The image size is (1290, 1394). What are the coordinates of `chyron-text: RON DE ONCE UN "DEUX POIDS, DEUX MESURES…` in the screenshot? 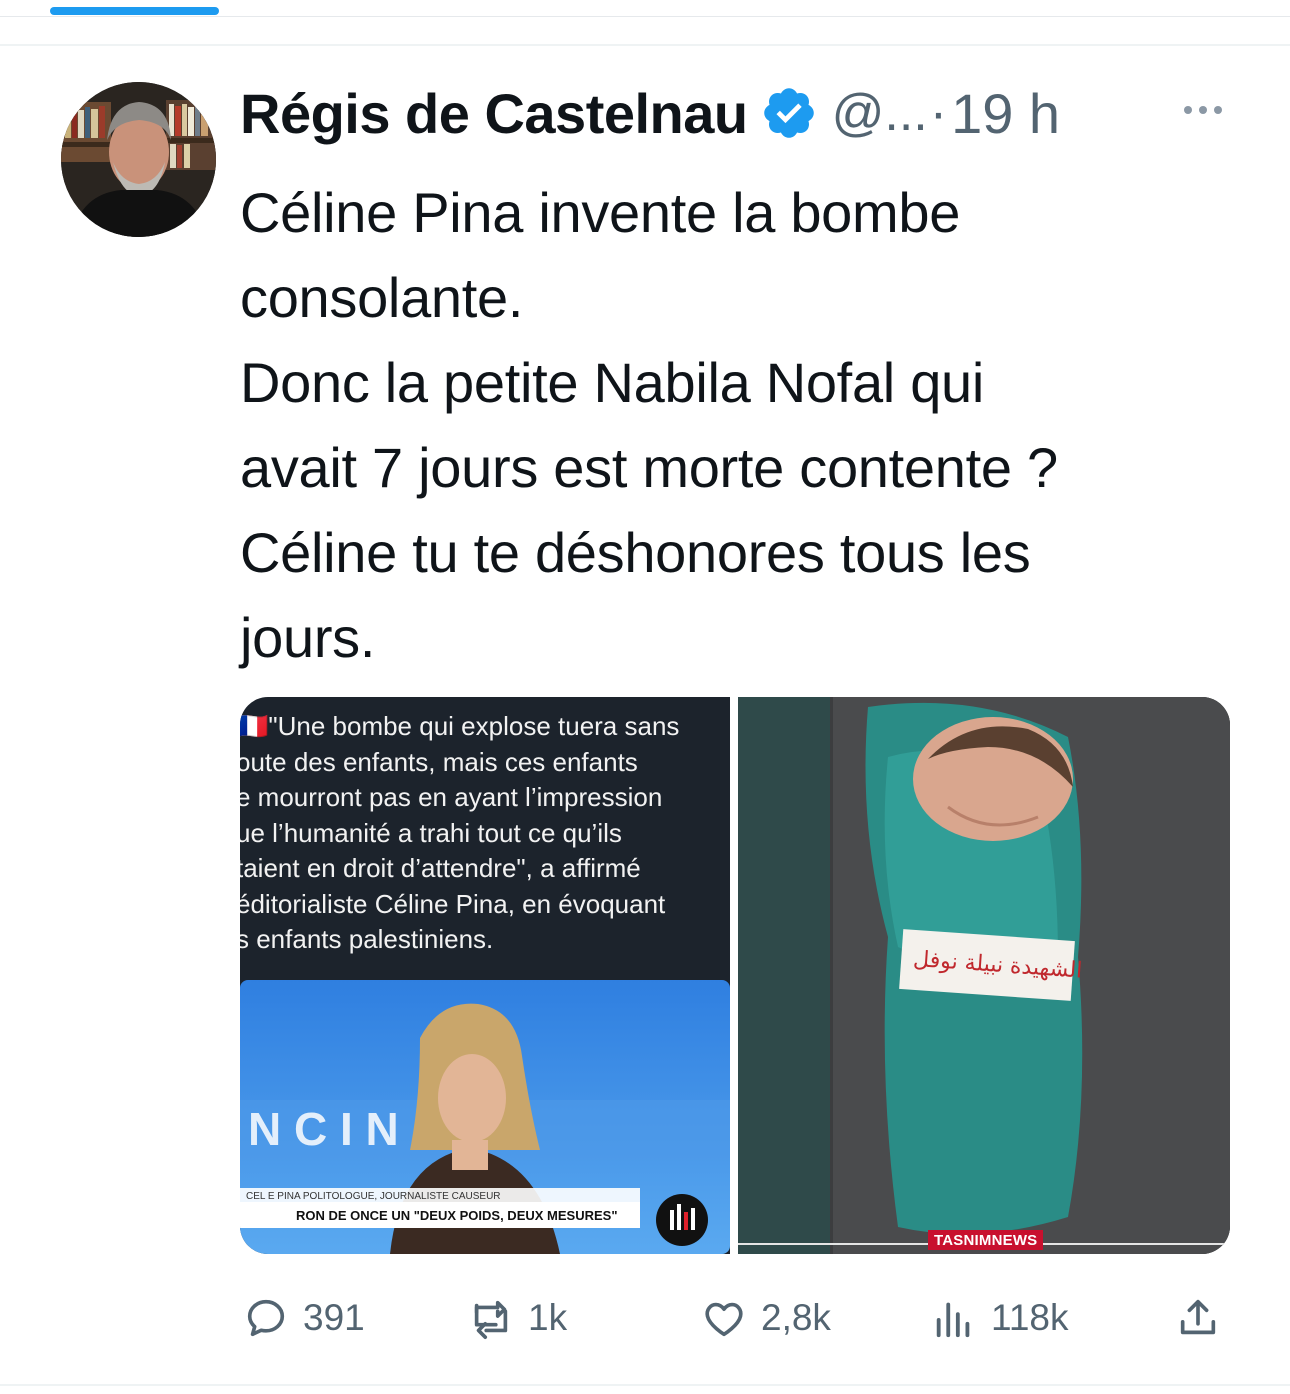 It's located at (456, 1215).